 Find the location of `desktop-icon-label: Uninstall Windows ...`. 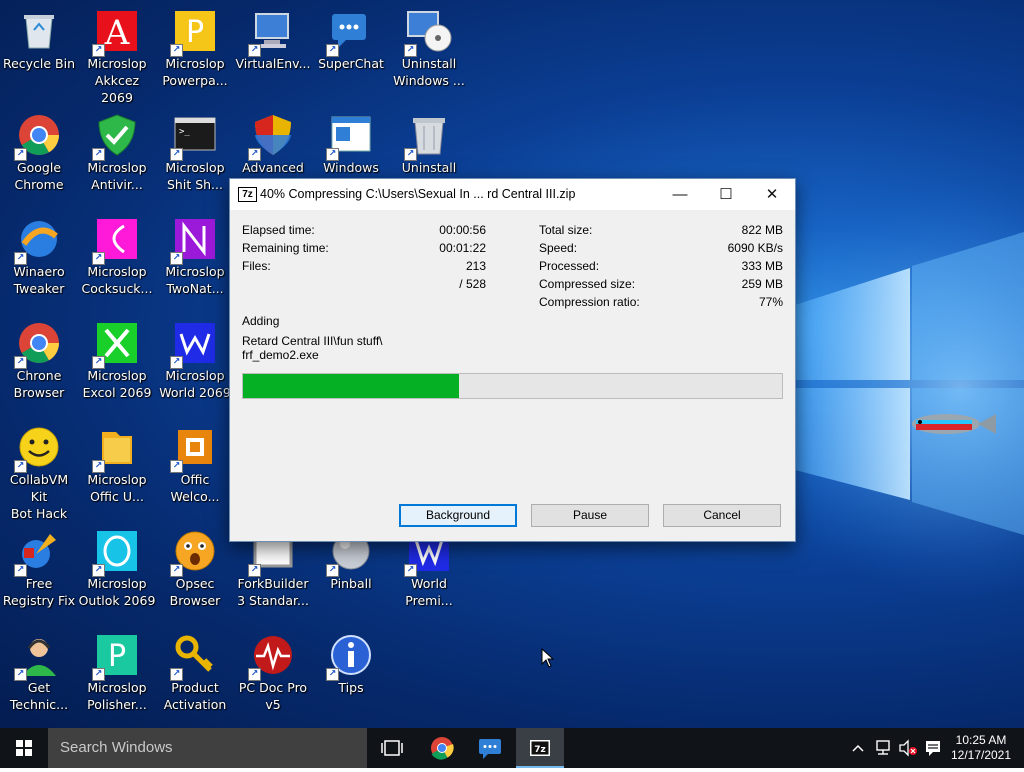

desktop-icon-label: Uninstall Windows ... is located at coordinates (429, 72).